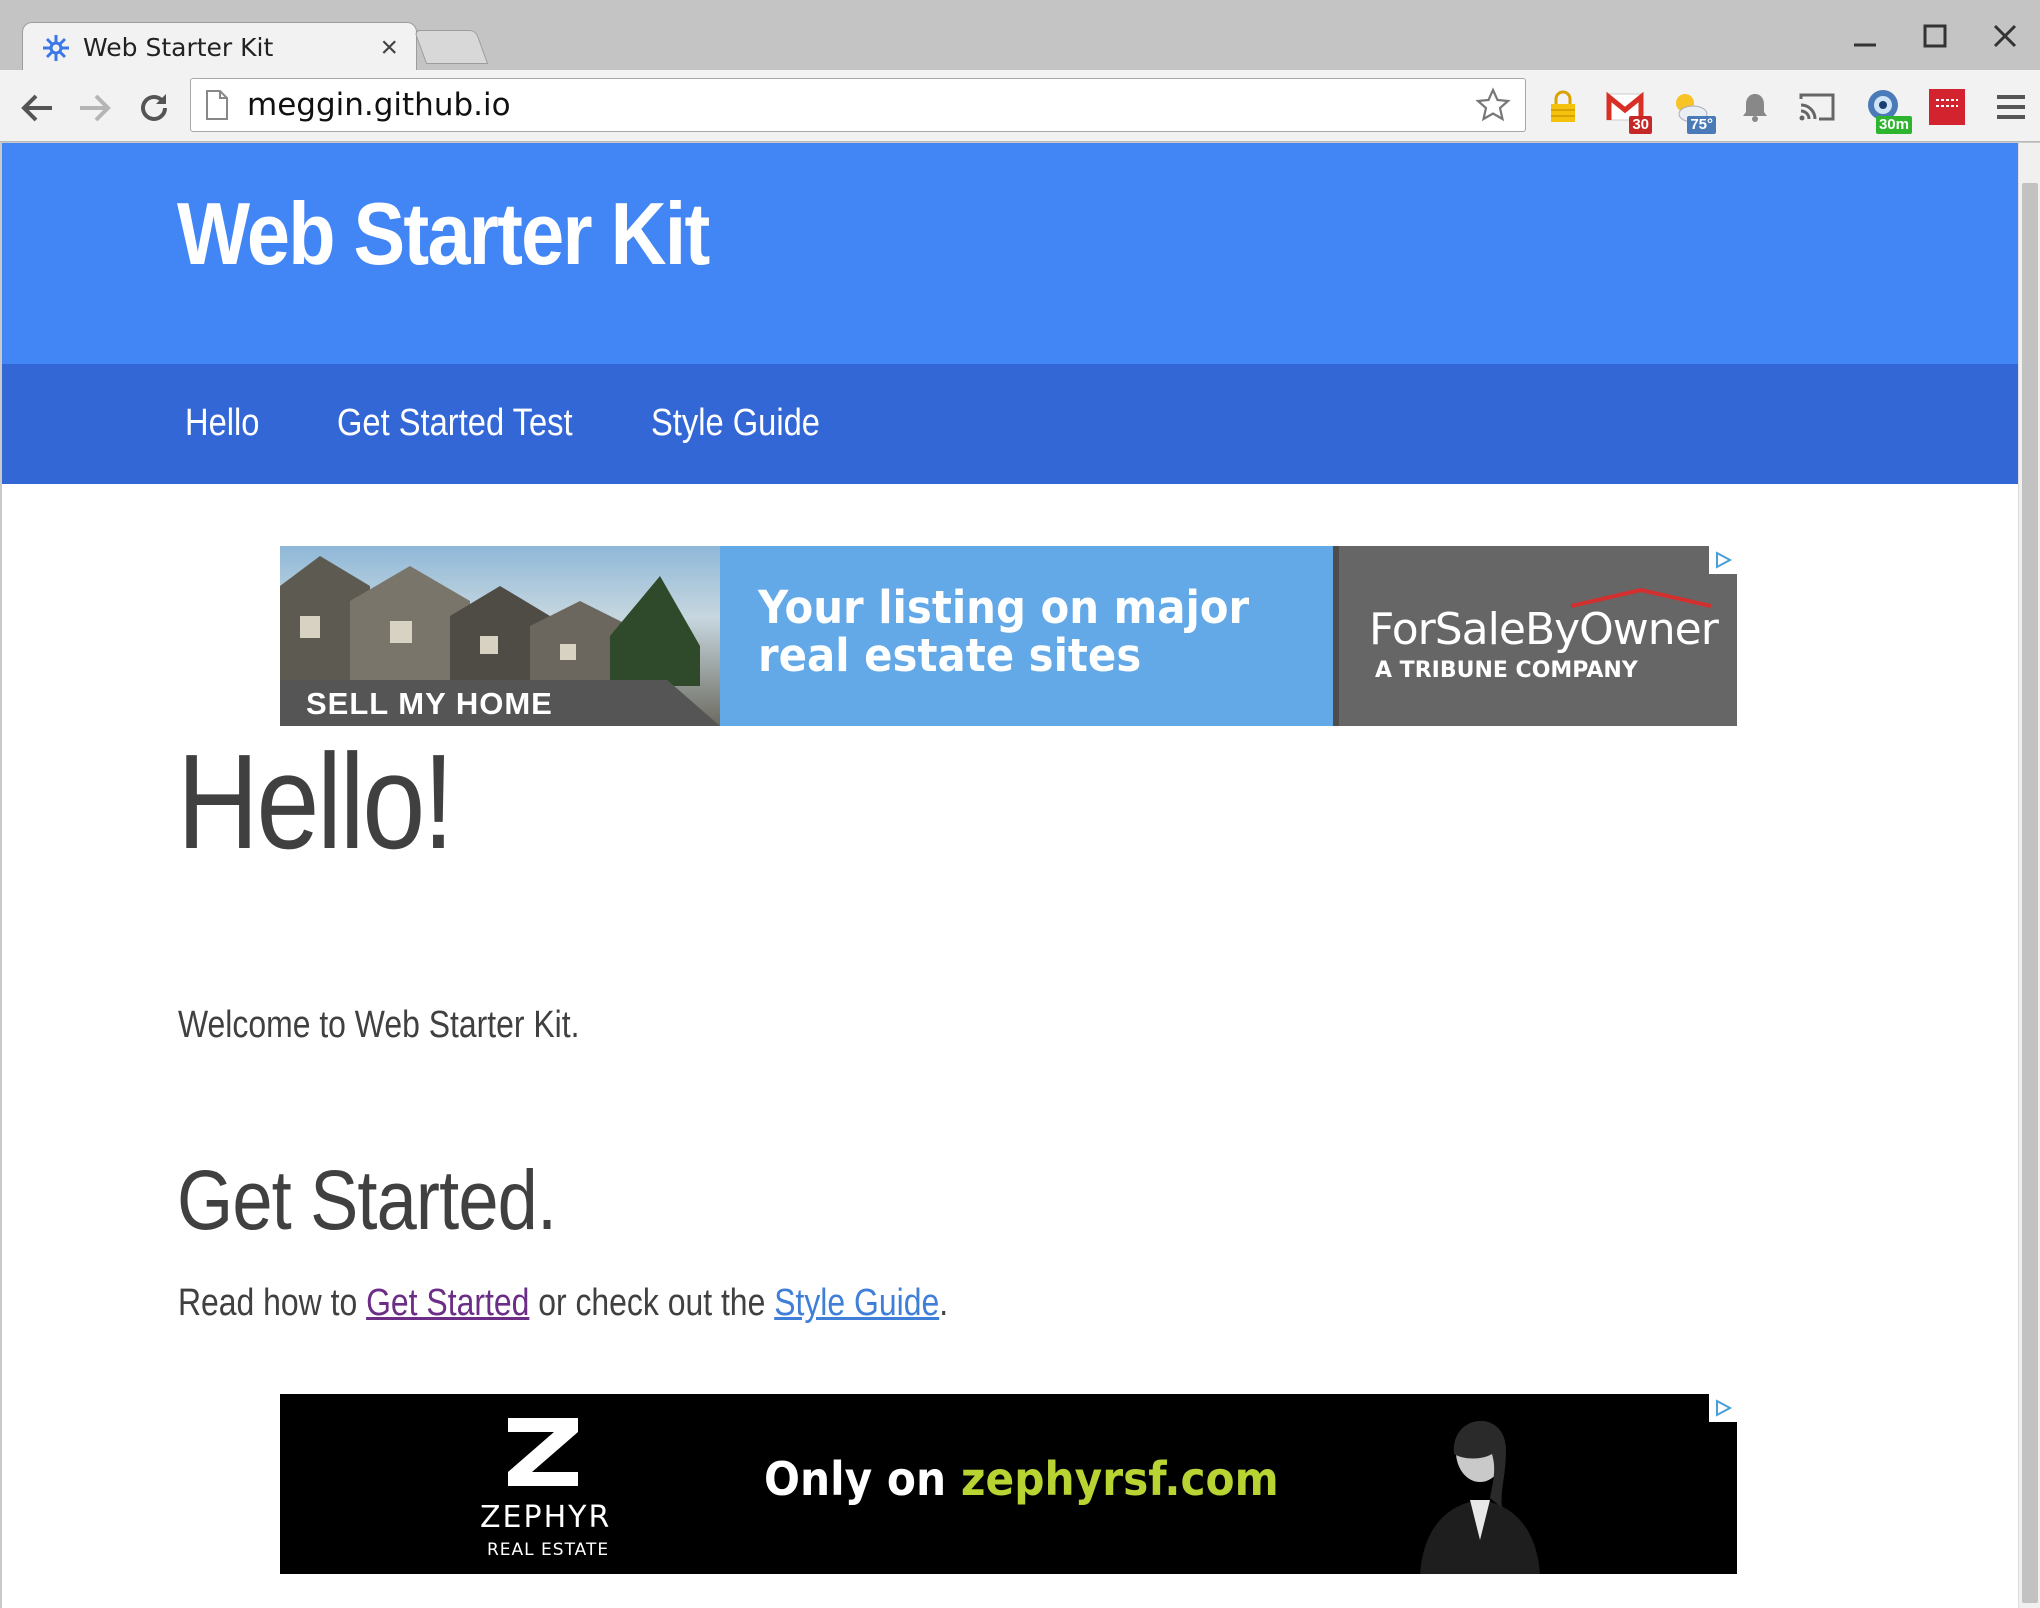  I want to click on cast-extension, so click(1817, 107).